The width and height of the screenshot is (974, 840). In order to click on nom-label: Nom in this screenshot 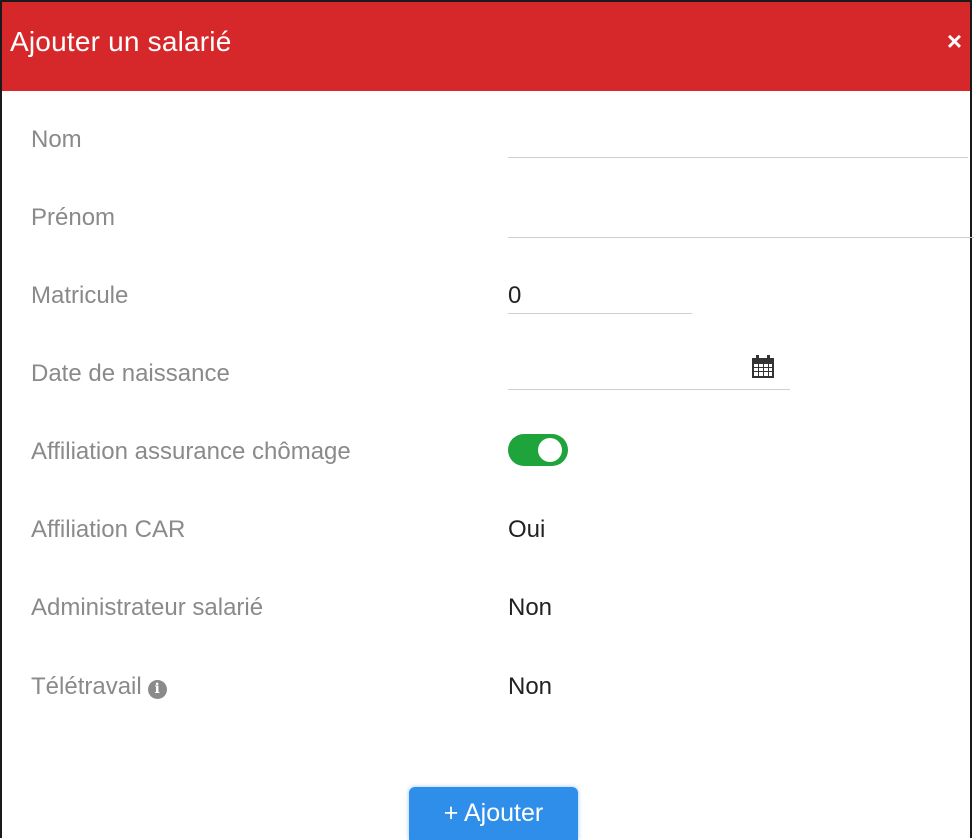, I will do `click(56, 139)`.